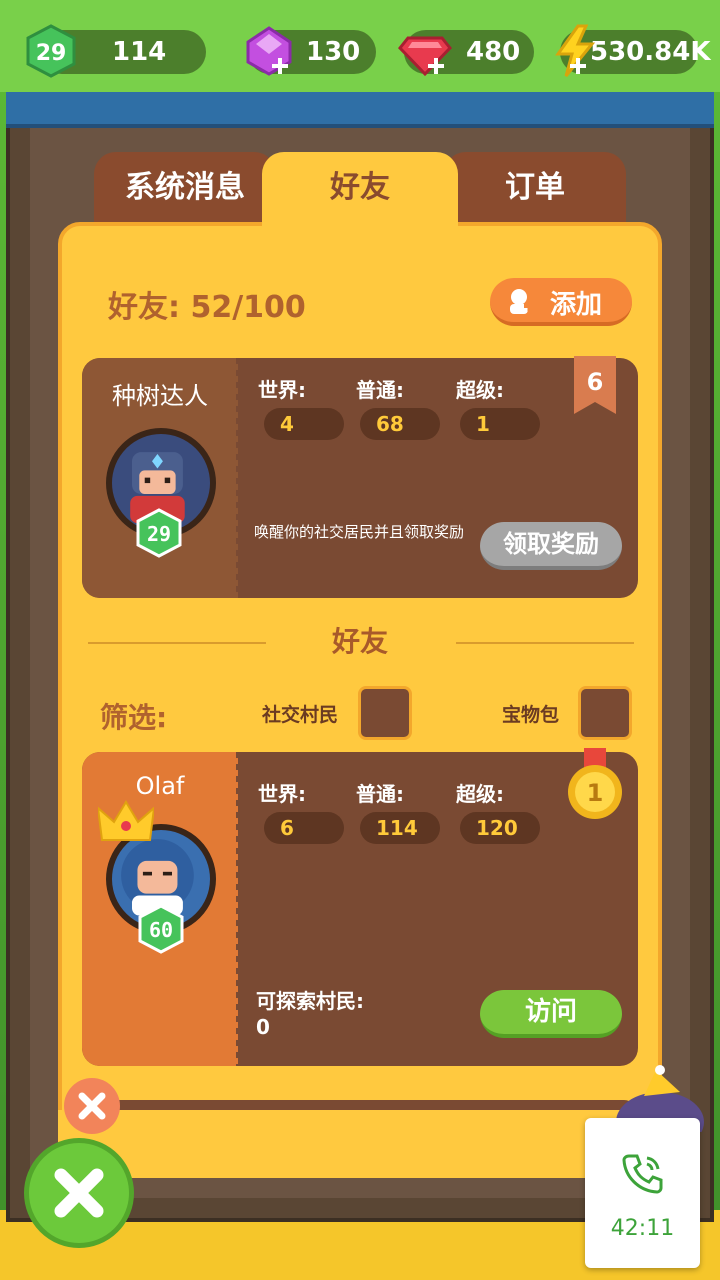  Describe the element at coordinates (282, 794) in the screenshot. I see `friend-stat-world-label: 世界:` at that location.